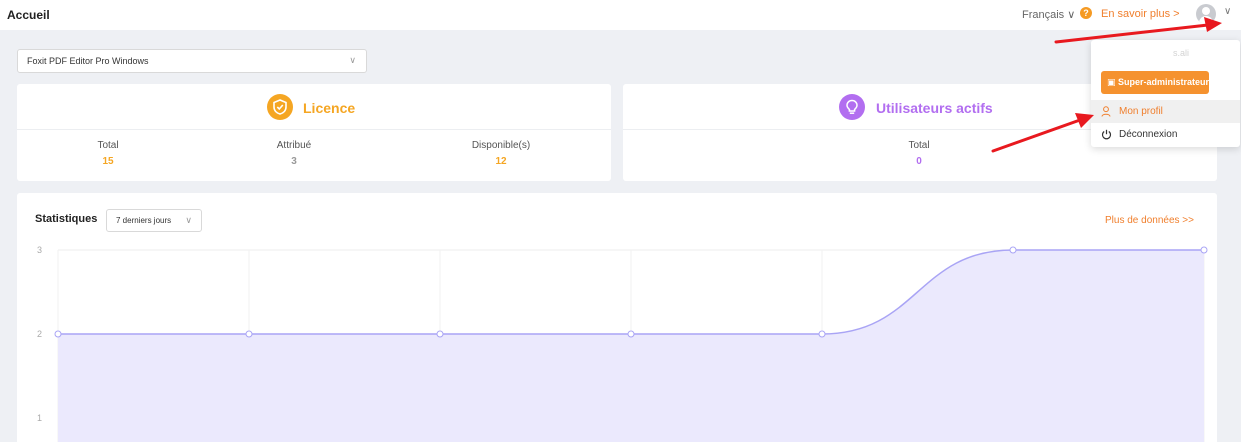 This screenshot has height=442, width=1241. Describe the element at coordinates (1148, 134) in the screenshot. I see `menu-item-label: Déconnexion` at that location.